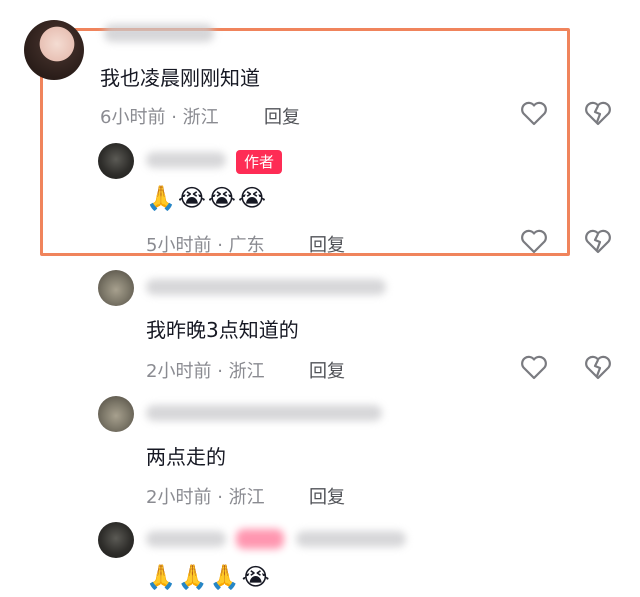 The width and height of the screenshot is (640, 597). Describe the element at coordinates (259, 162) in the screenshot. I see `author-badge: 作者` at that location.